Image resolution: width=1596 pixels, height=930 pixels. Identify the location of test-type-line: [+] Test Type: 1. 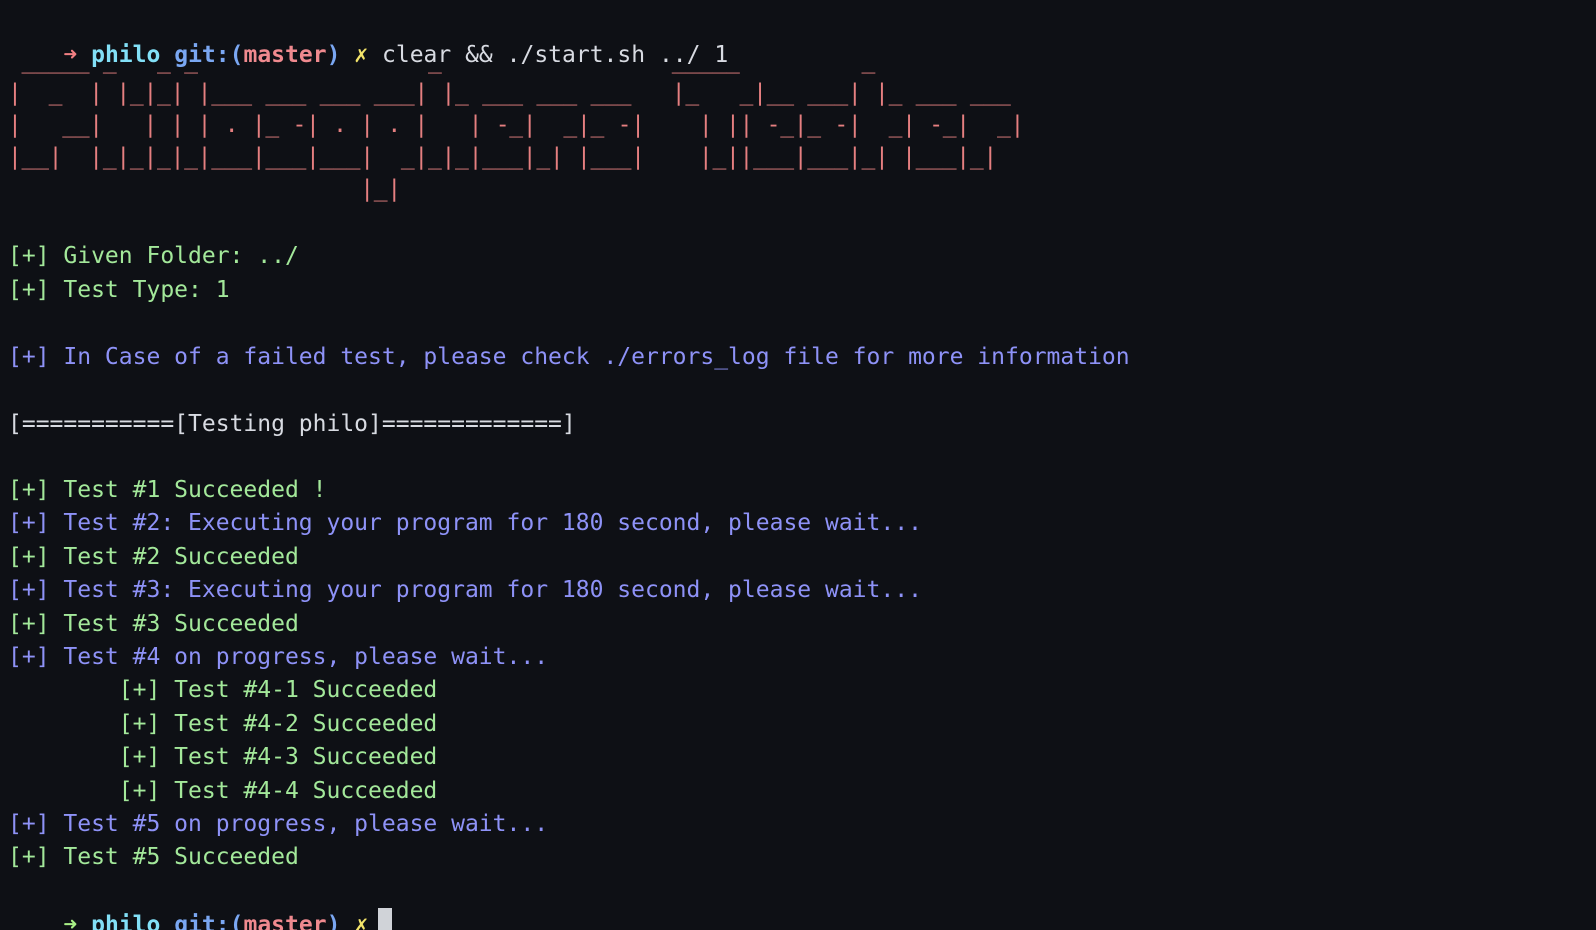
(119, 290).